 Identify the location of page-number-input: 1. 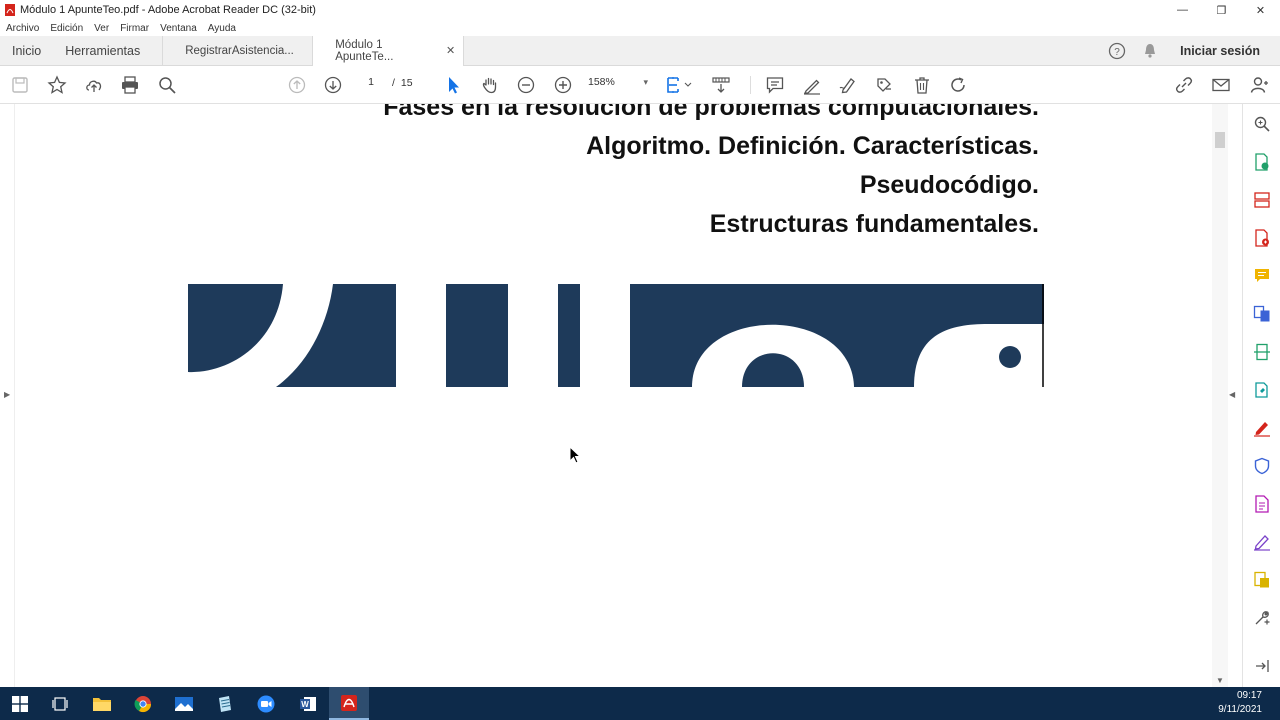
(371, 82).